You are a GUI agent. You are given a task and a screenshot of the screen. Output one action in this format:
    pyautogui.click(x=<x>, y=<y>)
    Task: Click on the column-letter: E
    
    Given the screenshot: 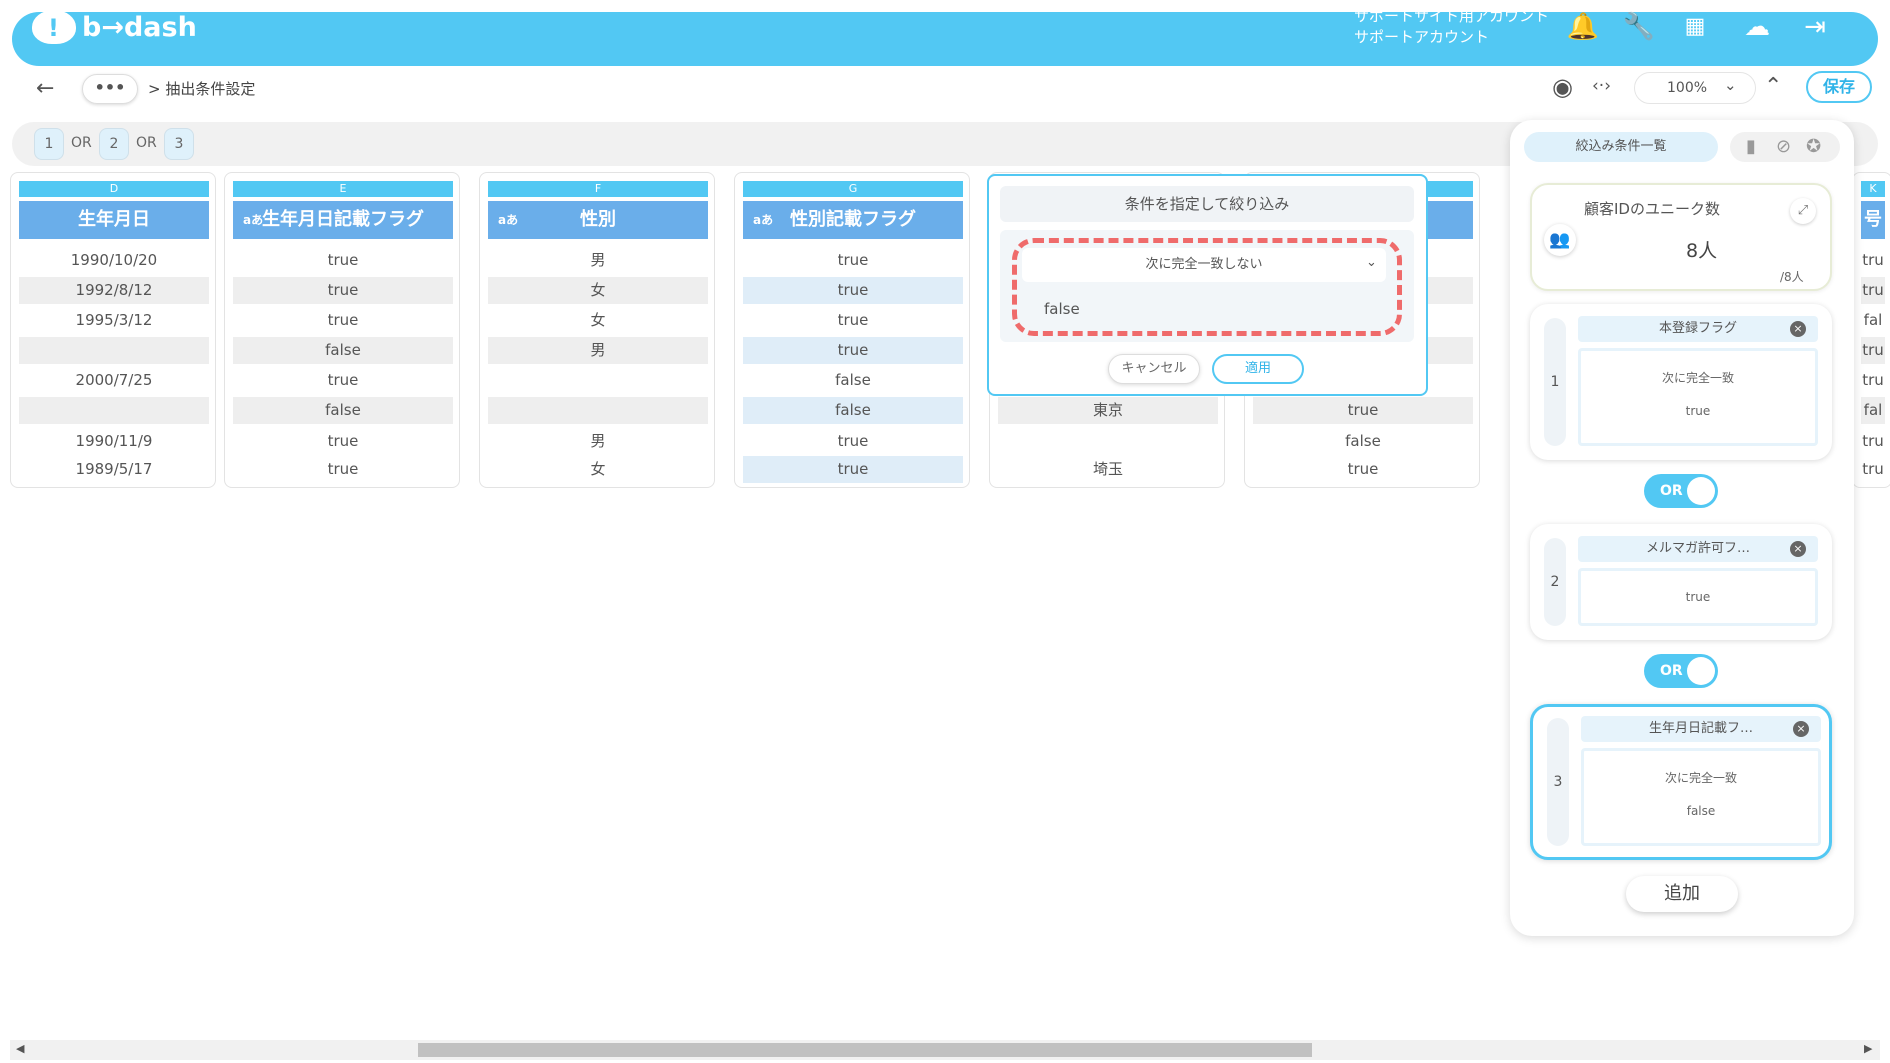 What is the action you would take?
    pyautogui.click(x=343, y=189)
    